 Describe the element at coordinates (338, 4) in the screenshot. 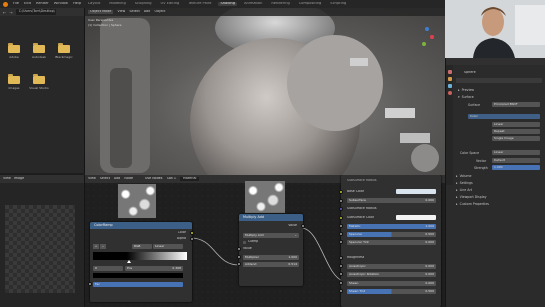

I see `tab-scripting: Scripting` at that location.